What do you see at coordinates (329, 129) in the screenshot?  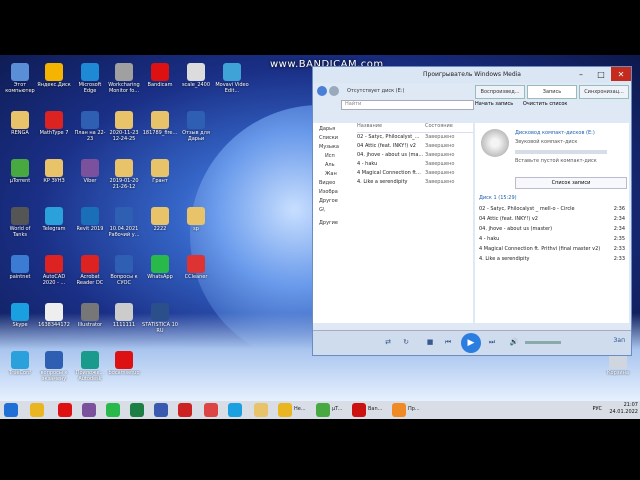 I see `tree-item: Дарья` at bounding box center [329, 129].